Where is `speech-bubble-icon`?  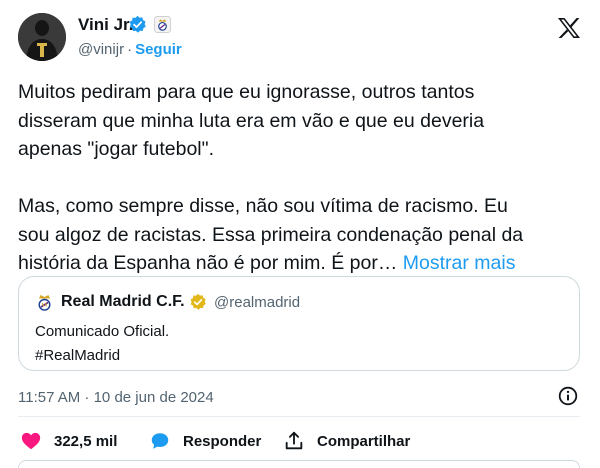 speech-bubble-icon is located at coordinates (160, 441).